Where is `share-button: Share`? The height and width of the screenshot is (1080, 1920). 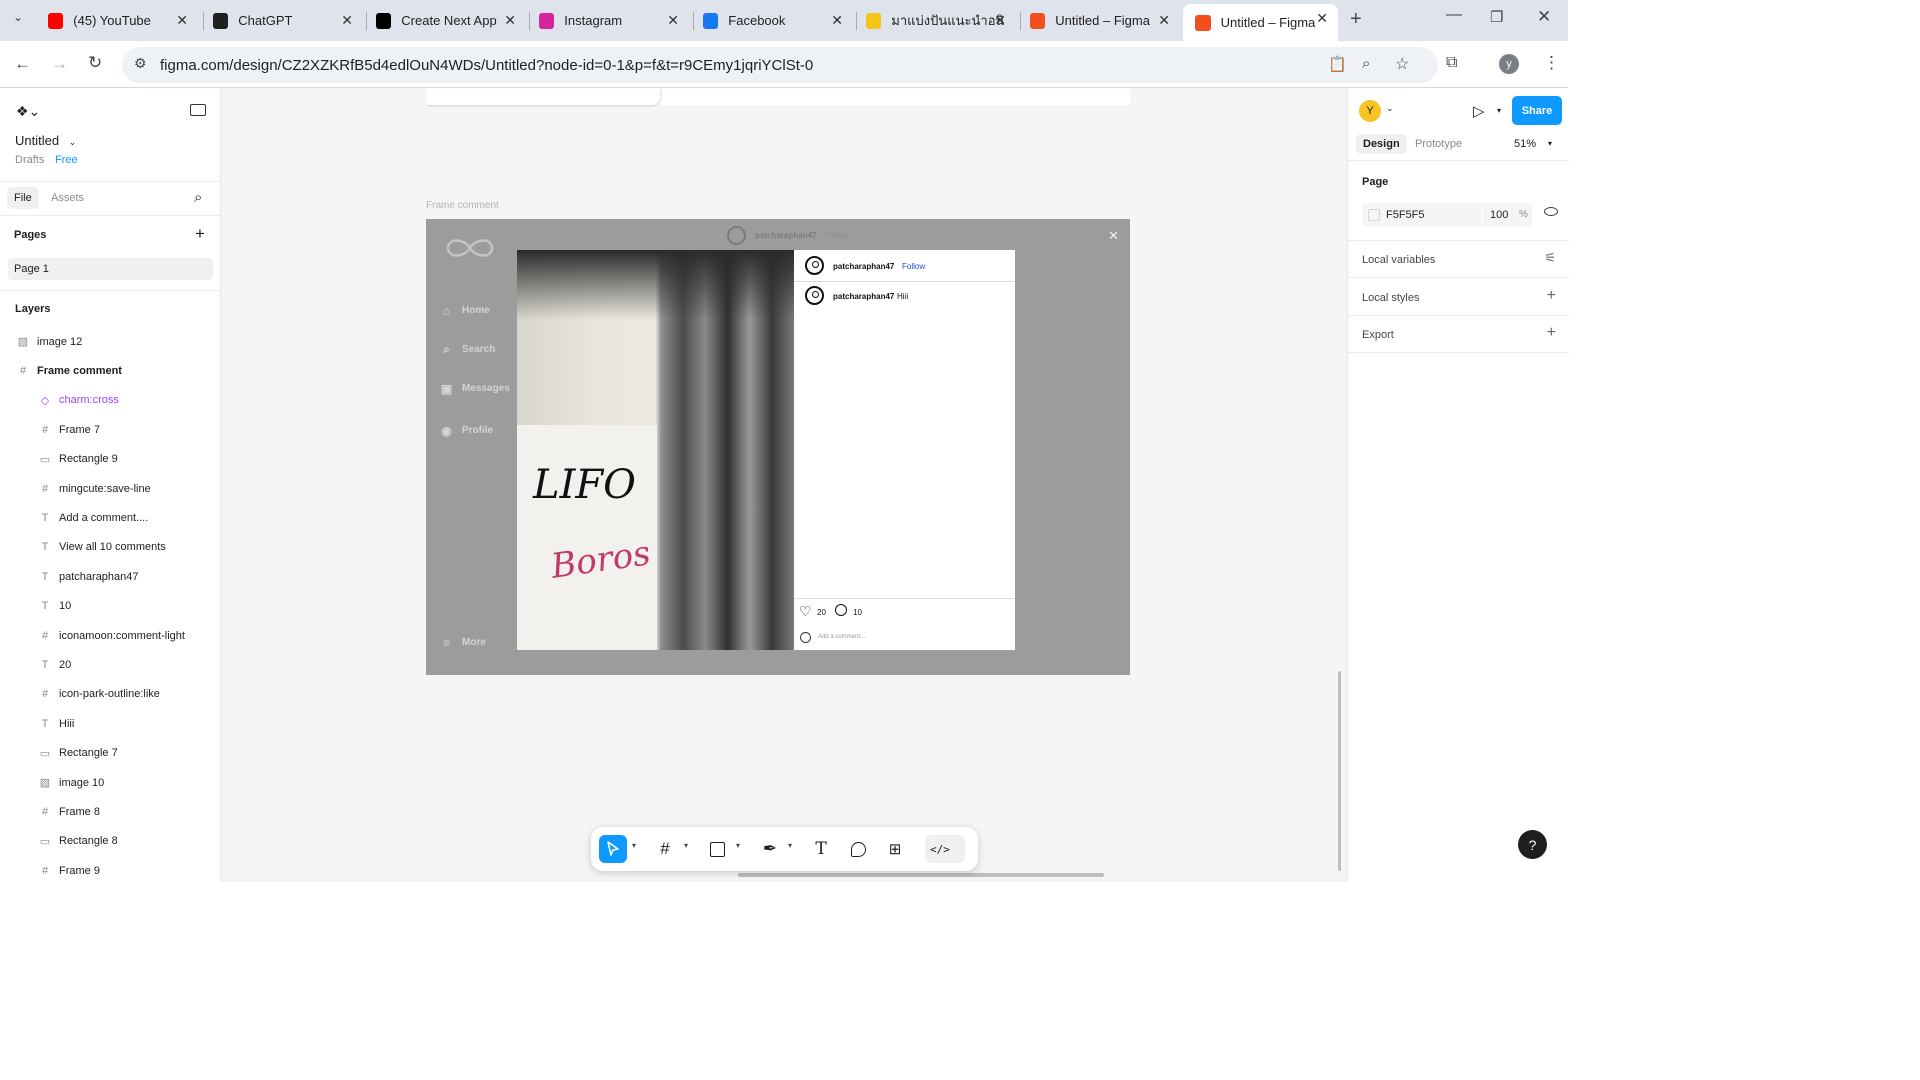
share-button: Share is located at coordinates (1537, 110).